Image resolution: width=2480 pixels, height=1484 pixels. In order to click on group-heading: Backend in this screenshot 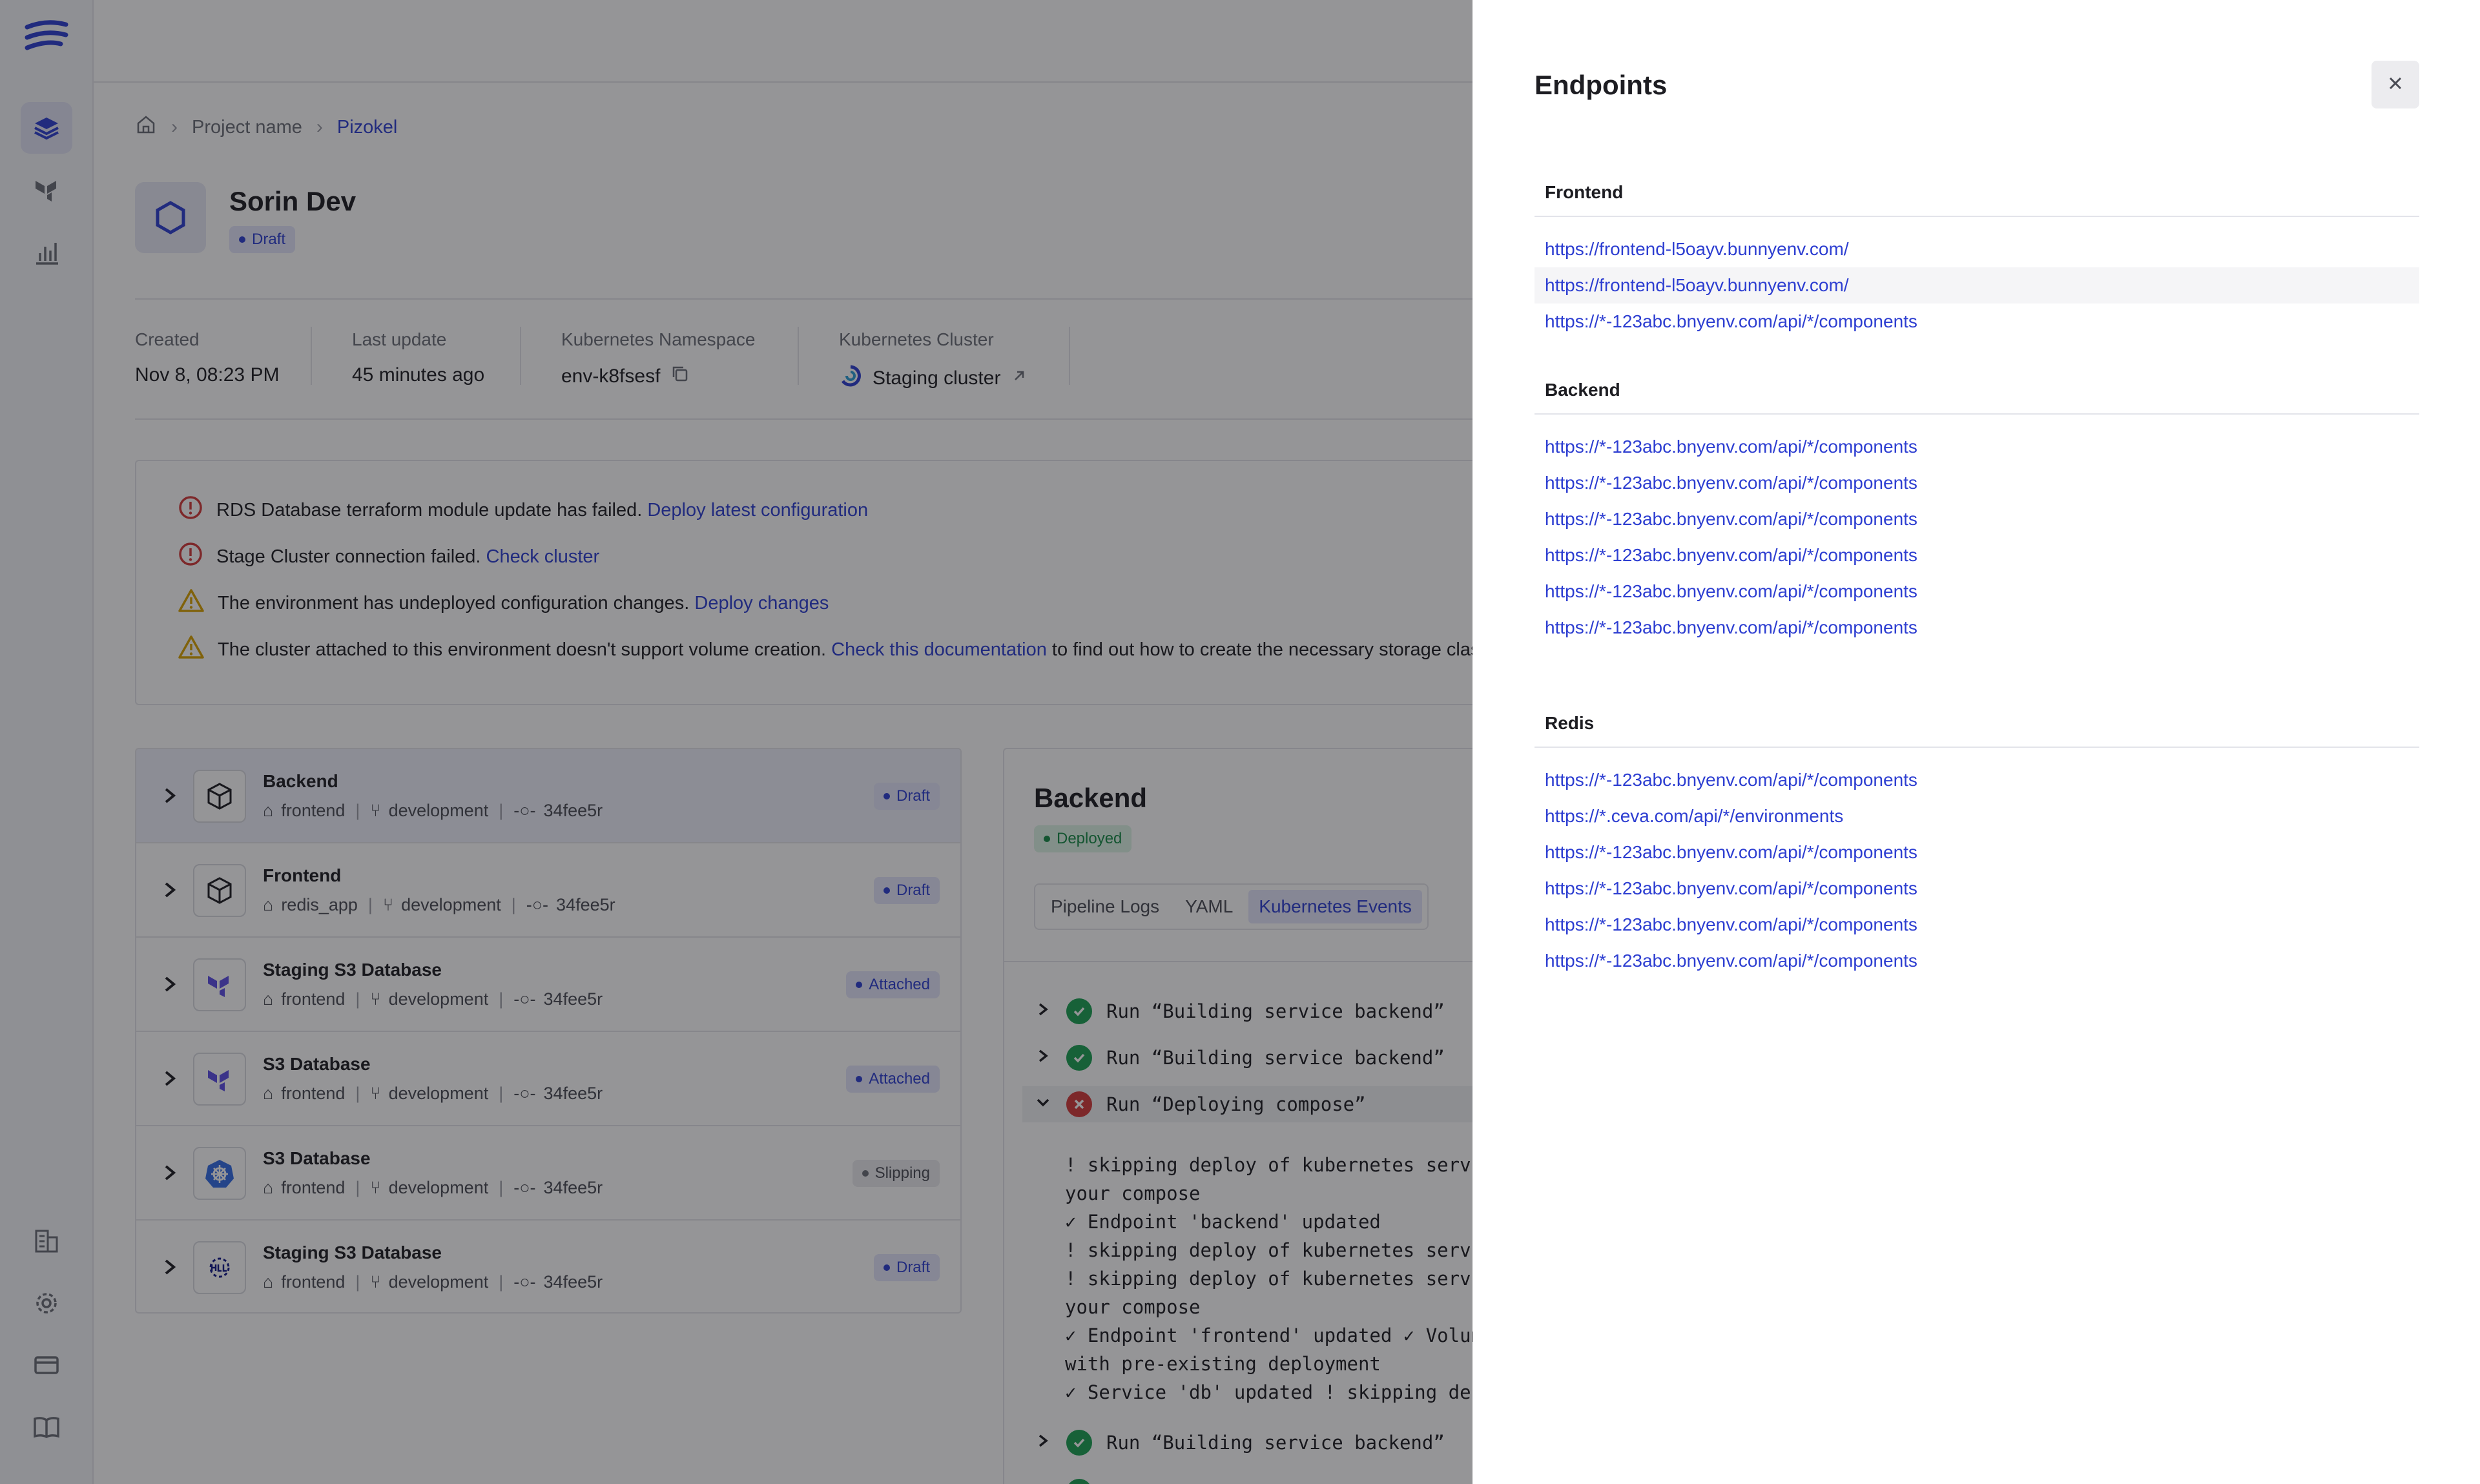, I will do `click(1977, 397)`.